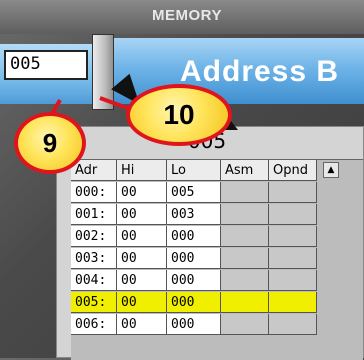 The height and width of the screenshot is (360, 364). What do you see at coordinates (94, 324) in the screenshot?
I see `cell-adr: 006:` at bounding box center [94, 324].